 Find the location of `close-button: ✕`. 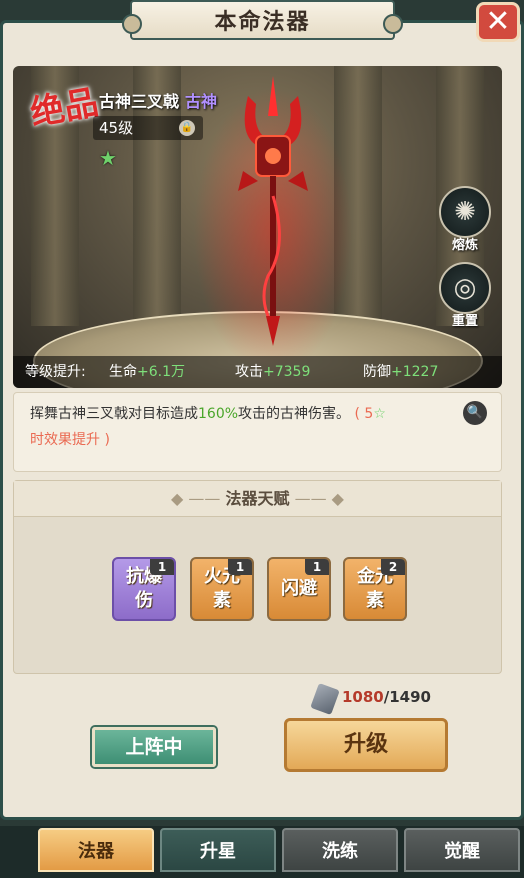

close-button: ✕ is located at coordinates (498, 22).